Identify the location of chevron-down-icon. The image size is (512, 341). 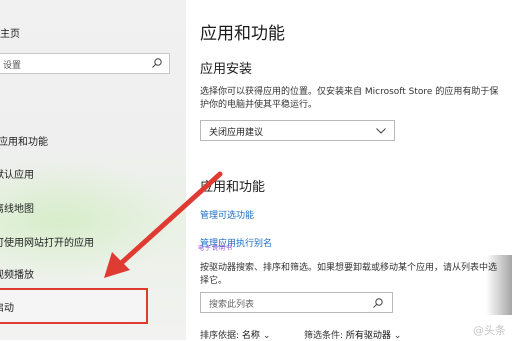
(381, 131).